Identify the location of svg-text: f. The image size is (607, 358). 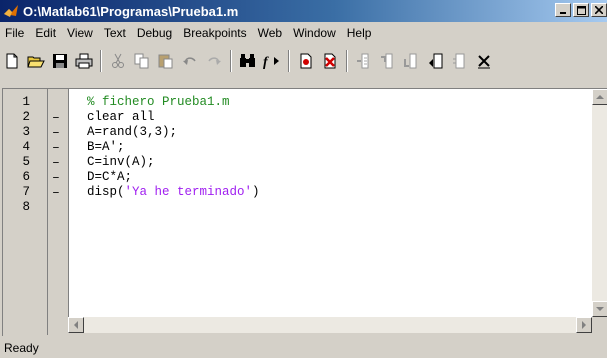
(266, 62).